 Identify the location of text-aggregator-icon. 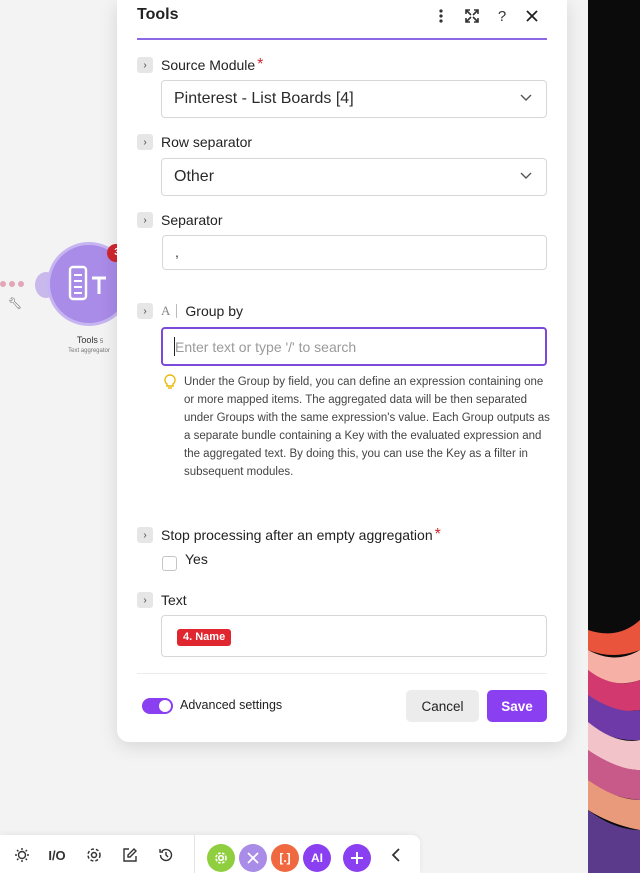
(87, 283).